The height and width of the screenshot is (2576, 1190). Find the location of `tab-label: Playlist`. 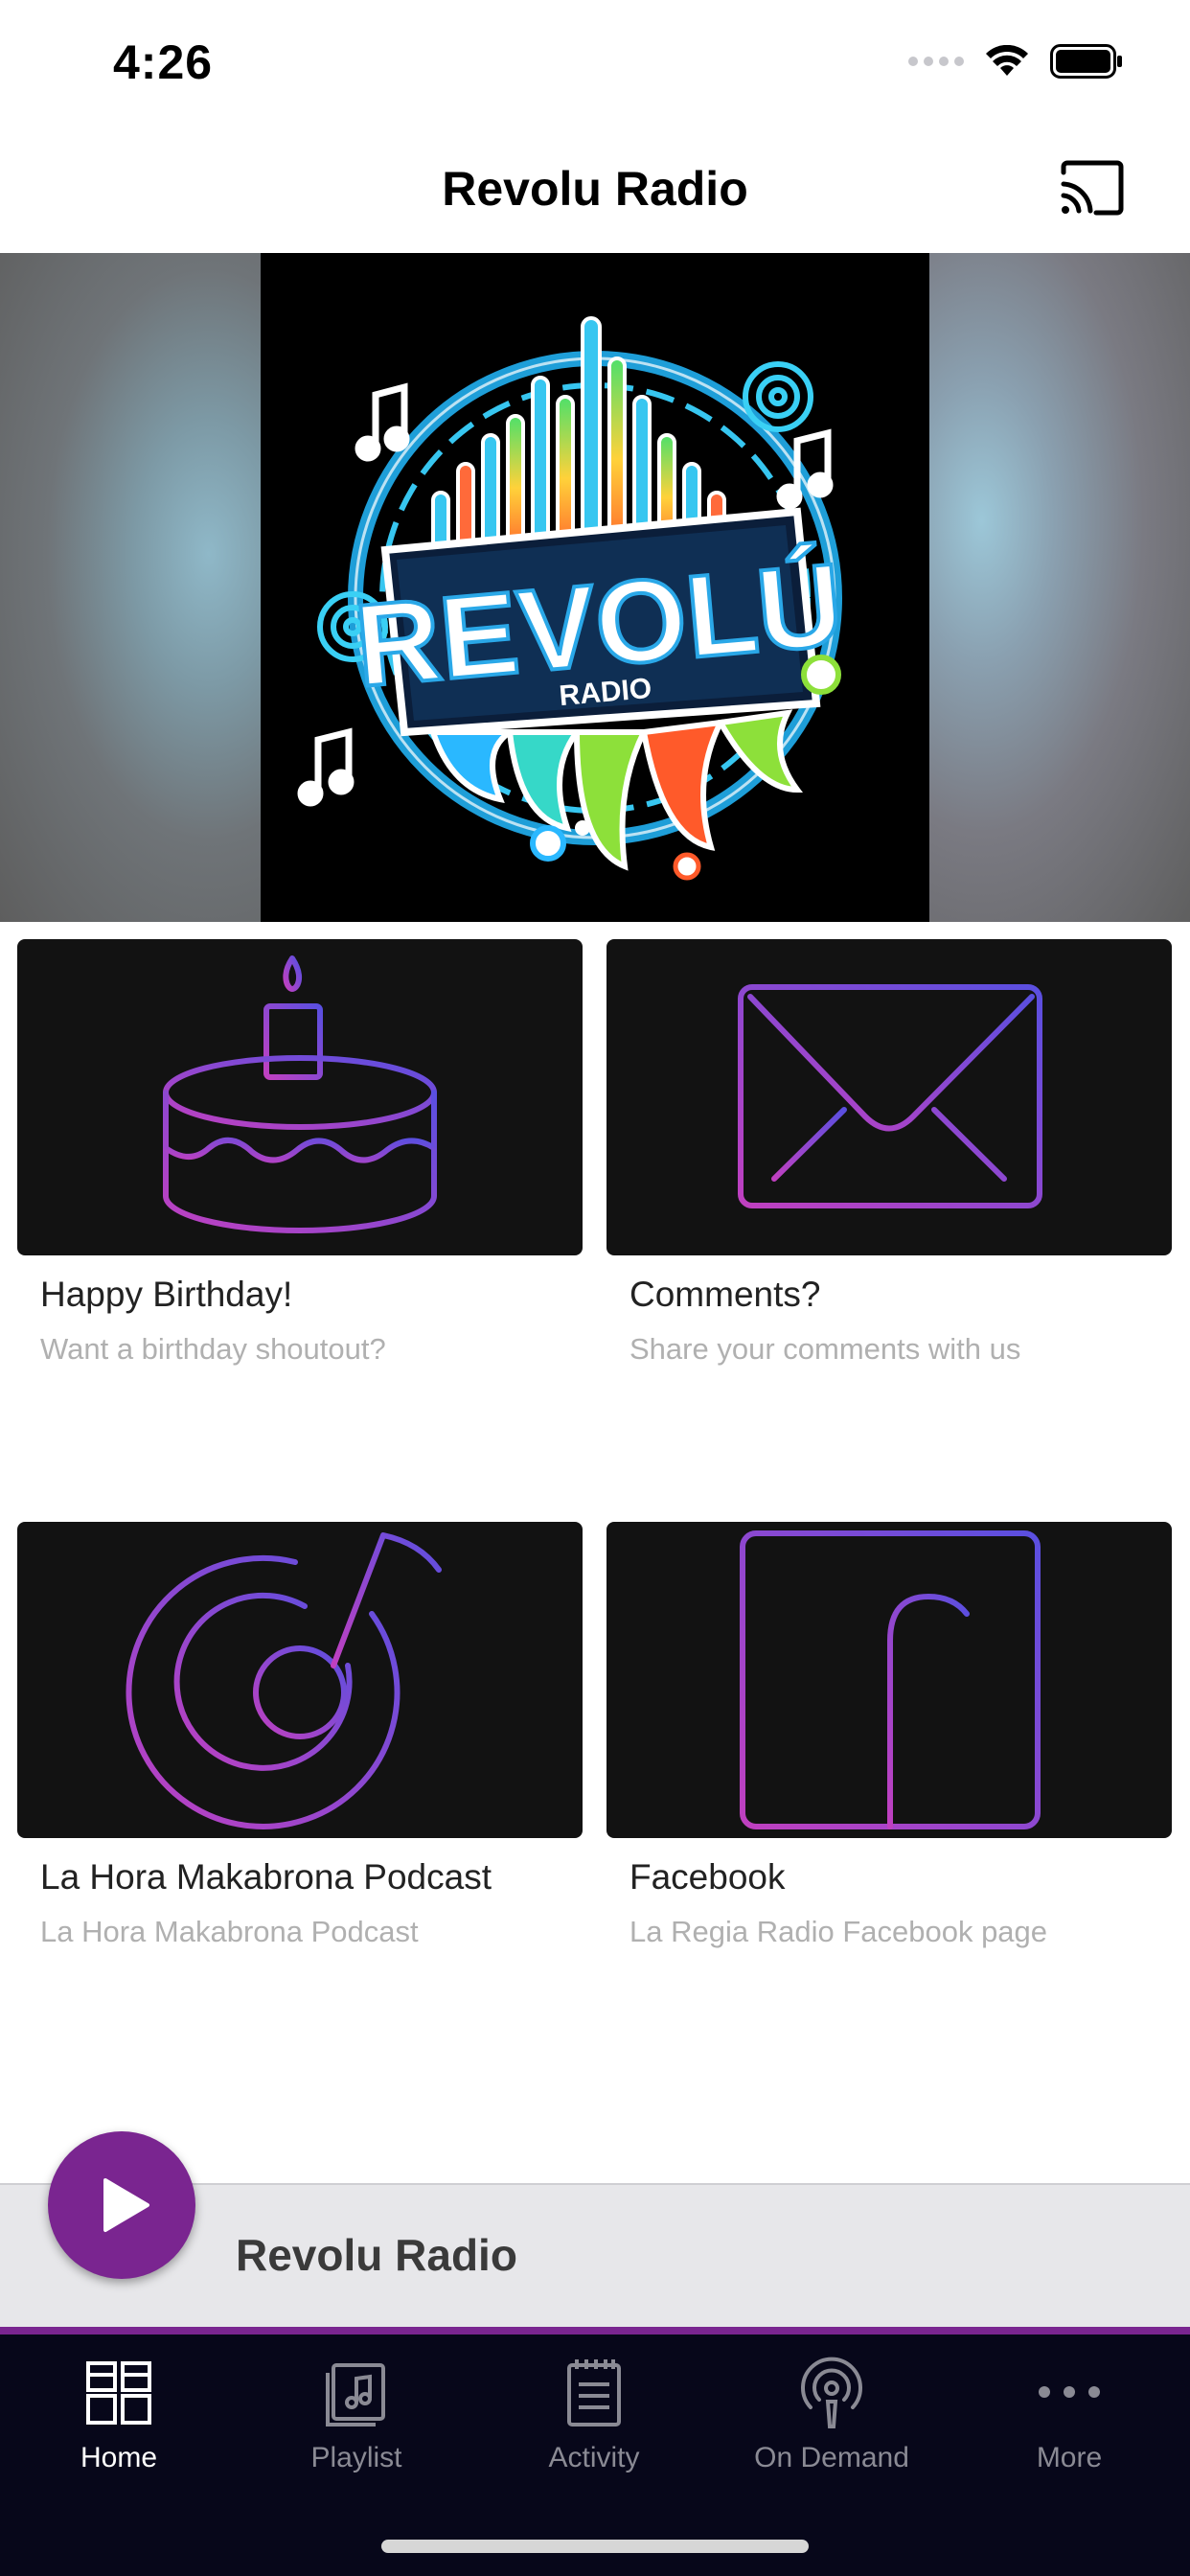

tab-label: Playlist is located at coordinates (356, 2457).